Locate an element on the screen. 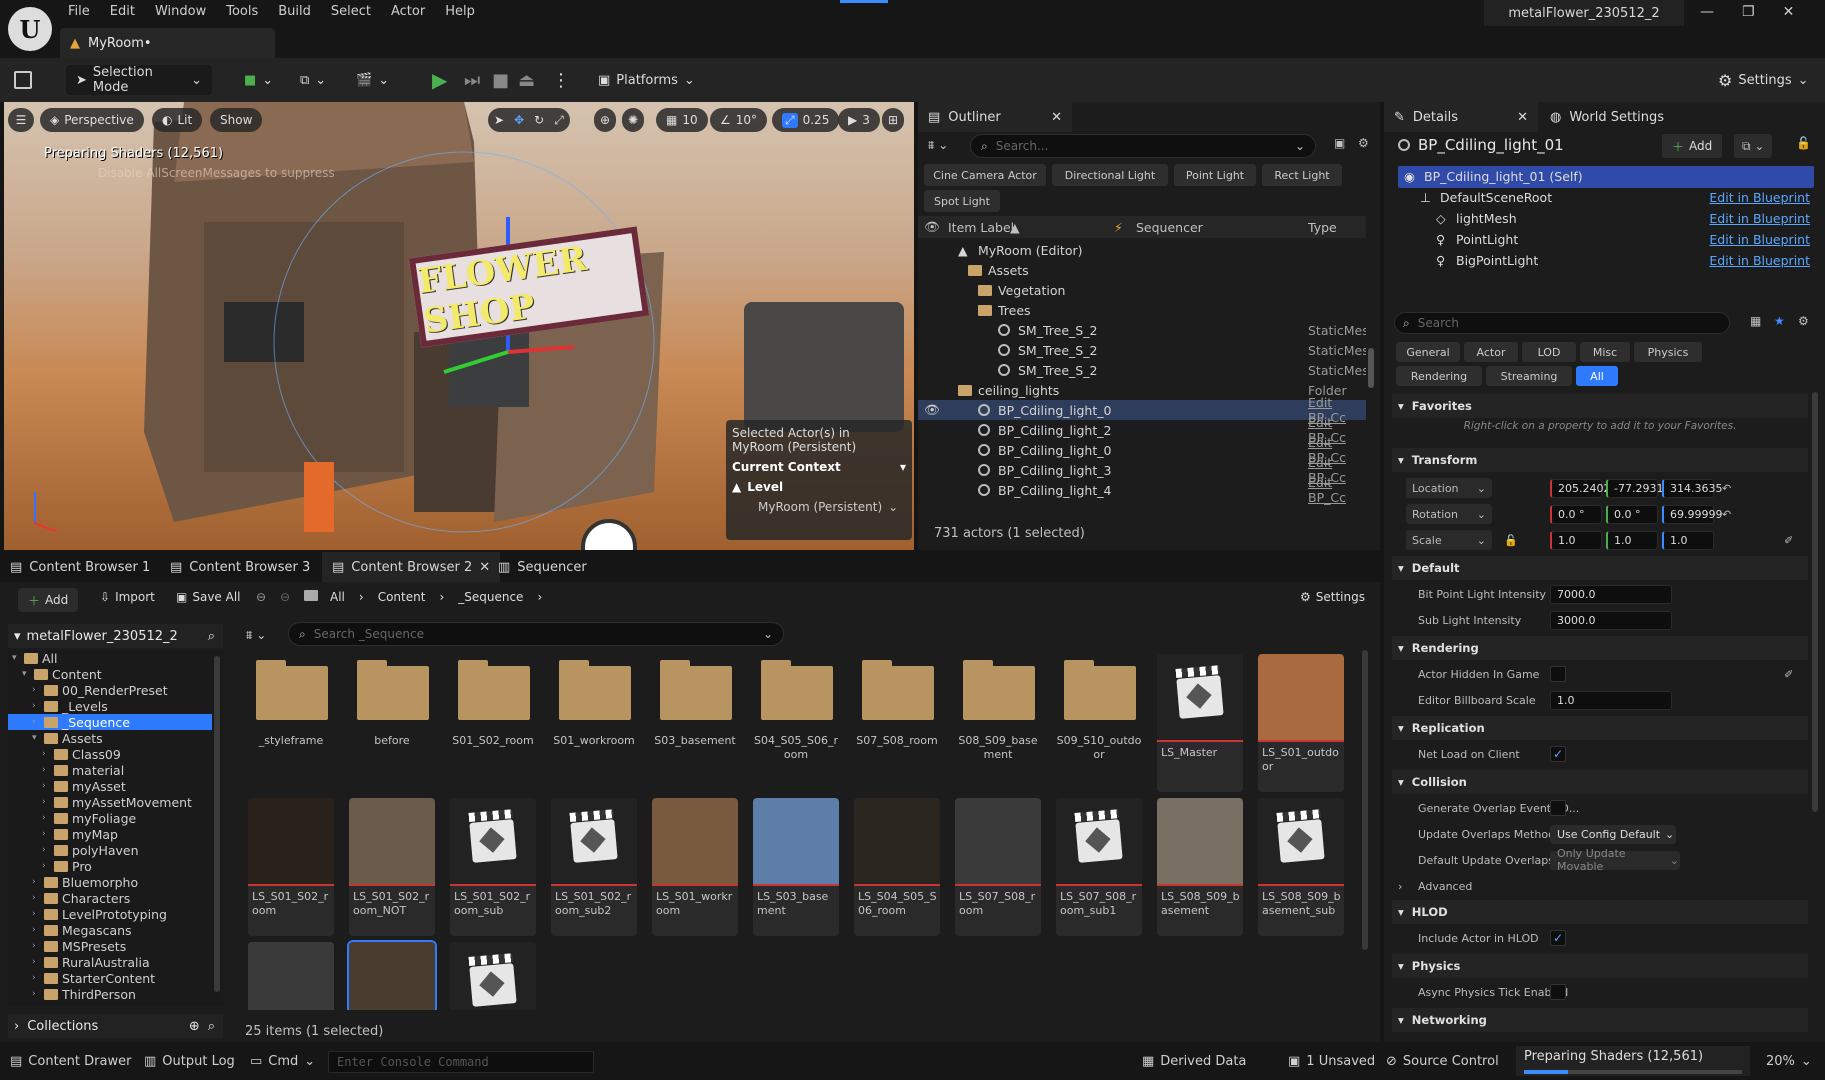 The image size is (1825, 1080). step-icon: ⏭ is located at coordinates (472, 80).